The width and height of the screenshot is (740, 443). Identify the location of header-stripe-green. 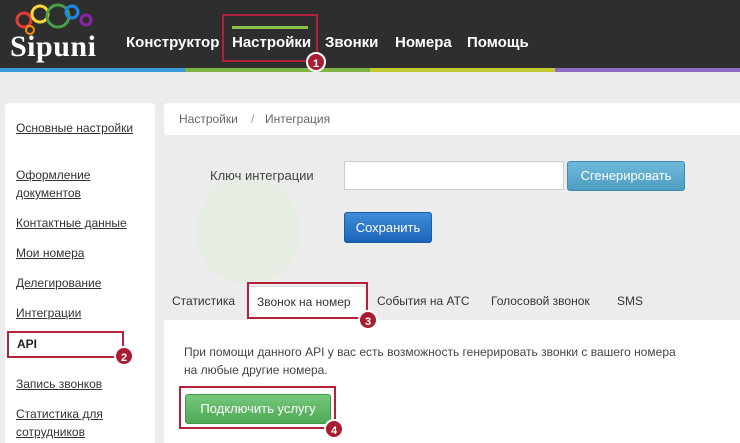
(277, 70).